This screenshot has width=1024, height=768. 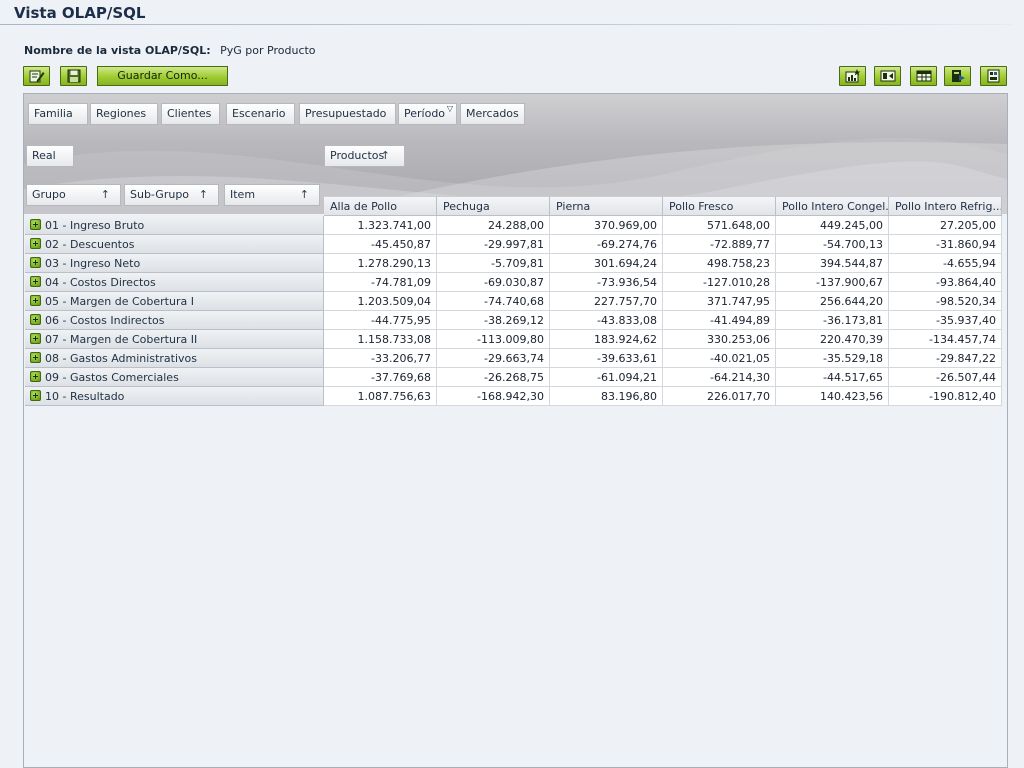 I want to click on add-chart-button, so click(x=852, y=76).